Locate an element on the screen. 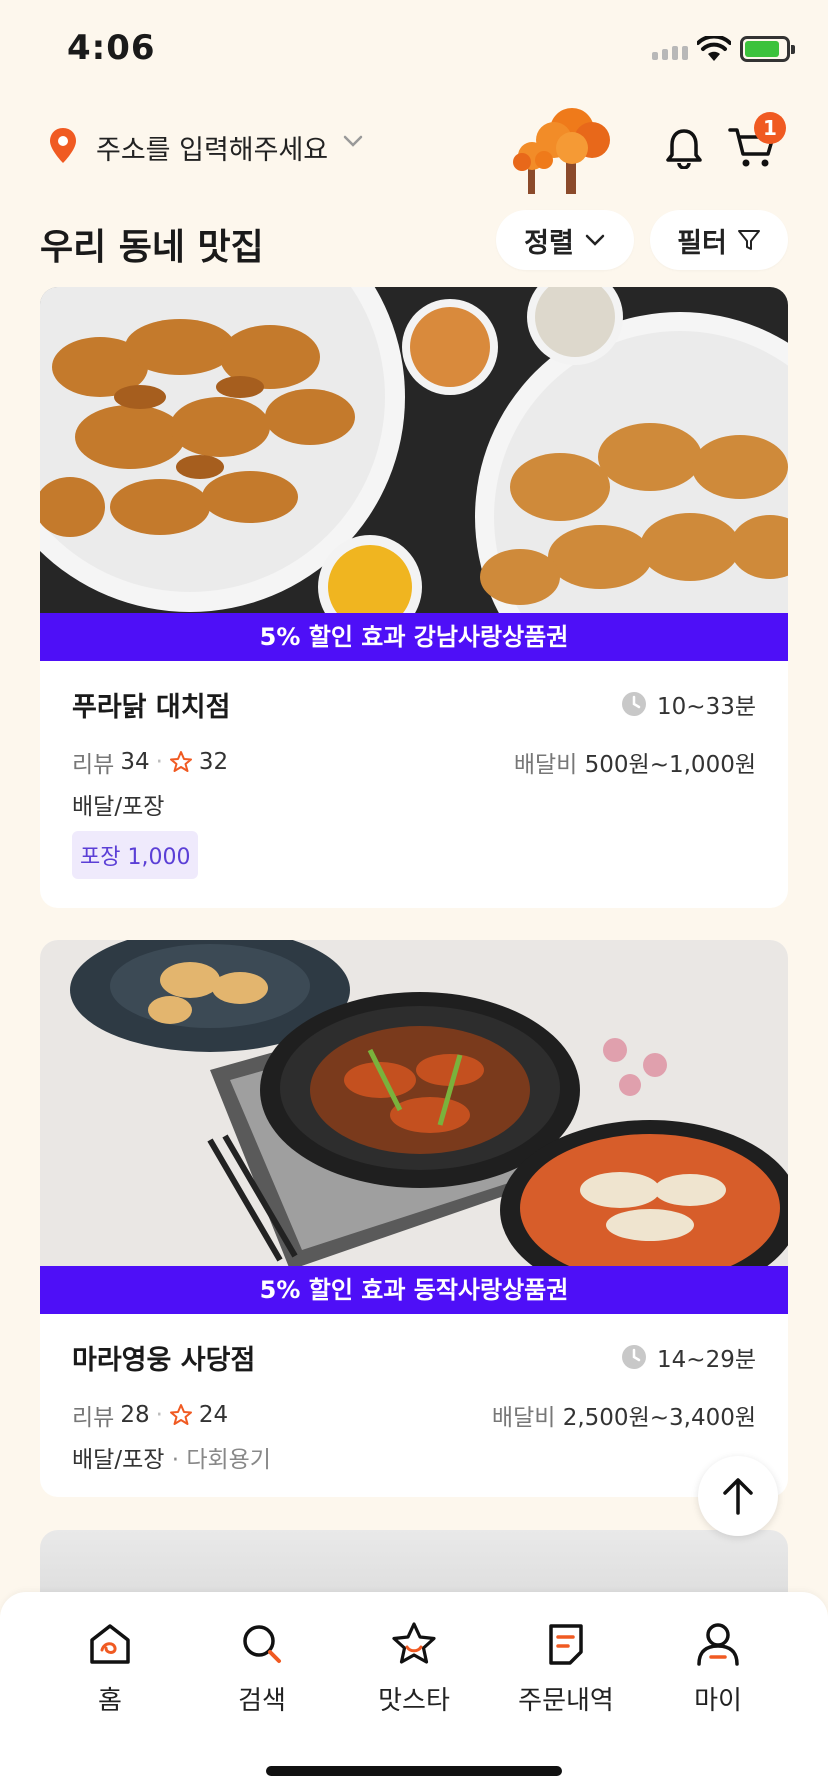  delivery-time-text: 14~29분 is located at coordinates (706, 1360).